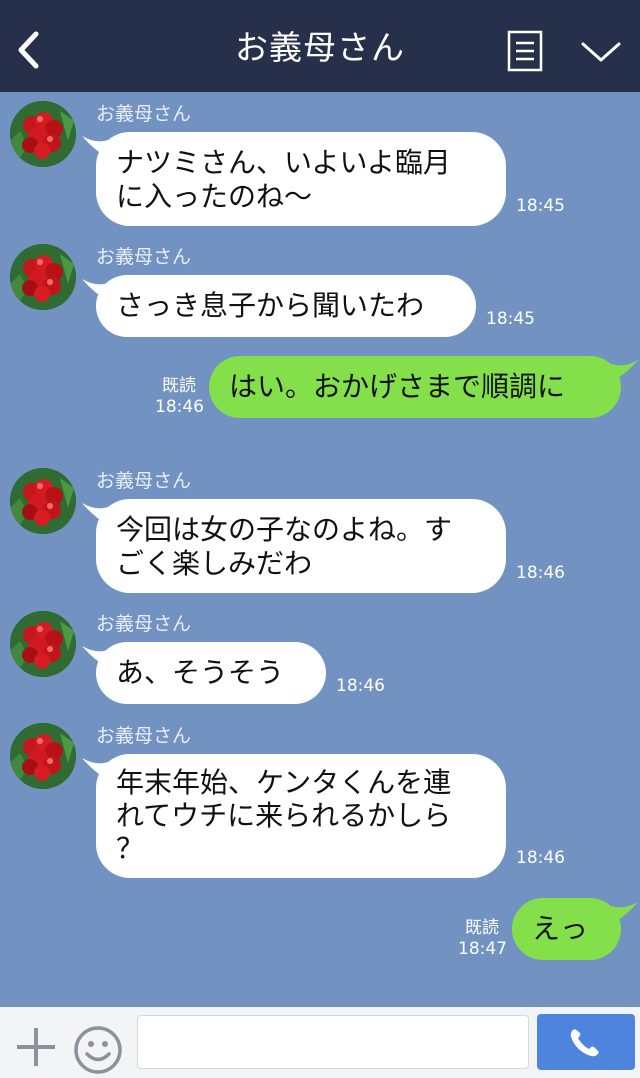 Image resolution: width=640 pixels, height=1078 pixels. What do you see at coordinates (270, 305) in the screenshot?
I see `message-line: さっき息子から聞いたわ` at bounding box center [270, 305].